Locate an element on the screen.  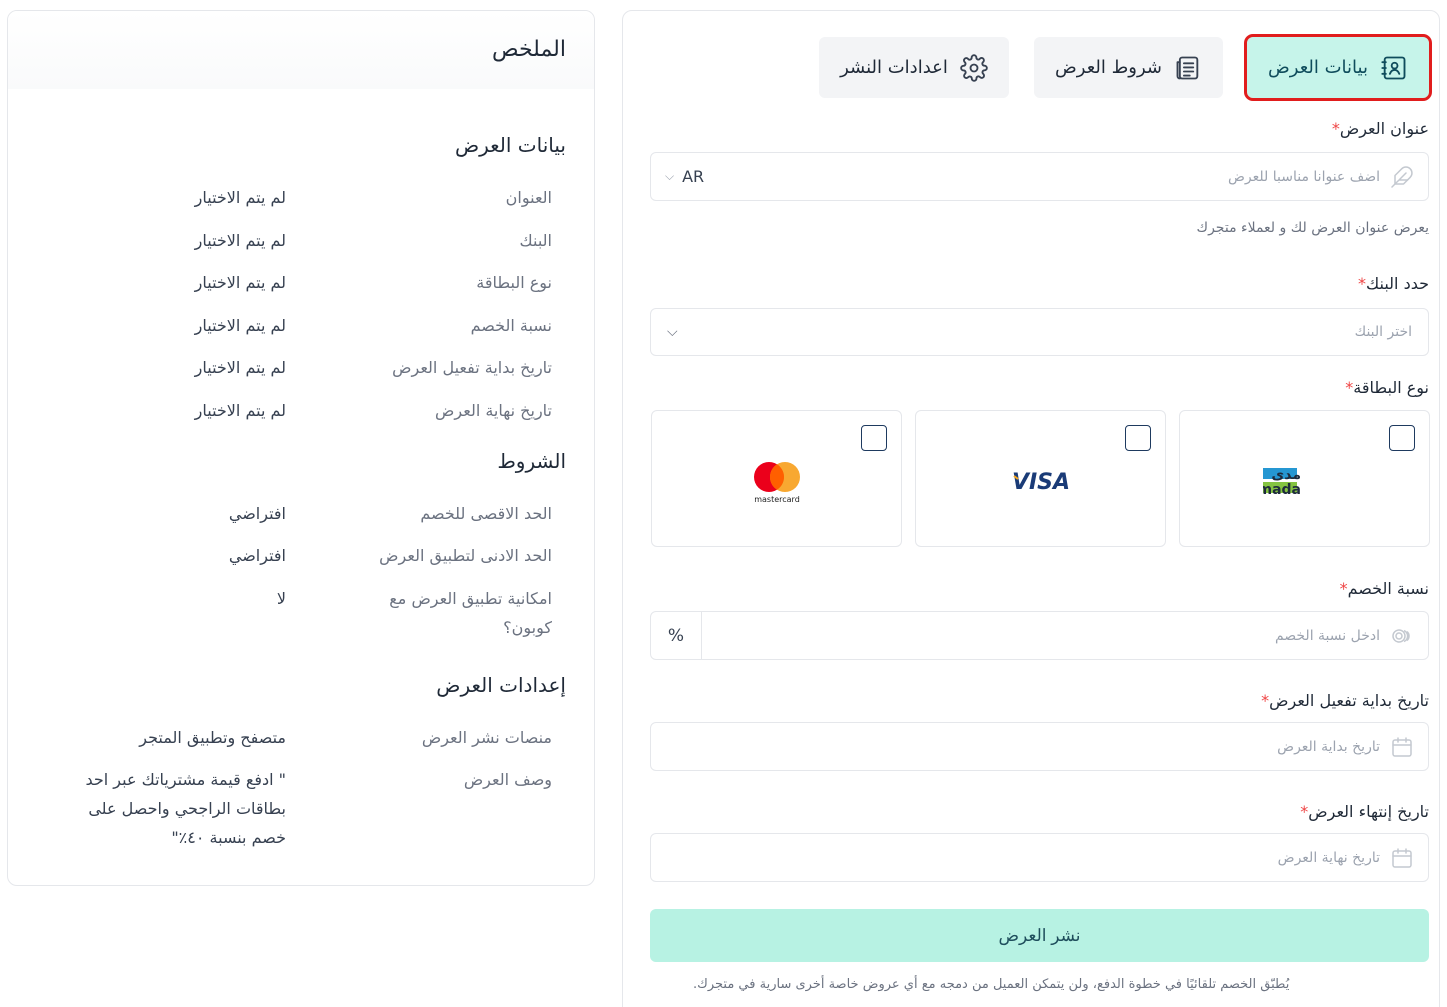
summary-row-label: الحد الادنى لتطبيق العرض is located at coordinates (465, 555).